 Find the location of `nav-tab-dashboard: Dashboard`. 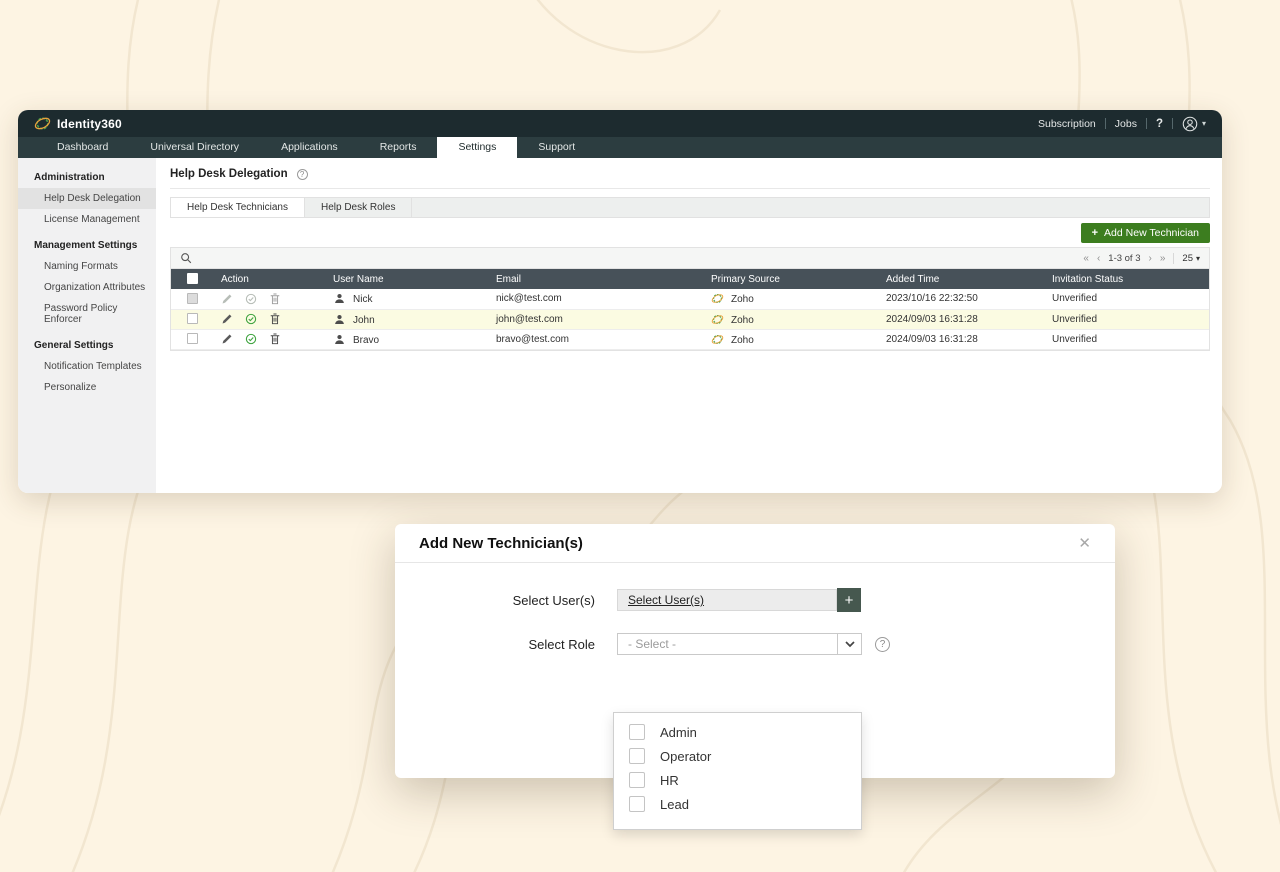

nav-tab-dashboard: Dashboard is located at coordinates (82, 147).